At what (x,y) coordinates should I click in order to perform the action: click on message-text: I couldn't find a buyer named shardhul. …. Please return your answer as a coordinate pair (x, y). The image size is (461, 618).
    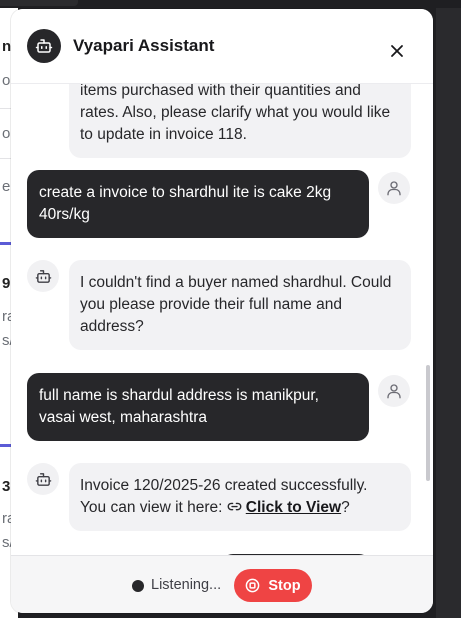
    Looking at the image, I should click on (236, 304).